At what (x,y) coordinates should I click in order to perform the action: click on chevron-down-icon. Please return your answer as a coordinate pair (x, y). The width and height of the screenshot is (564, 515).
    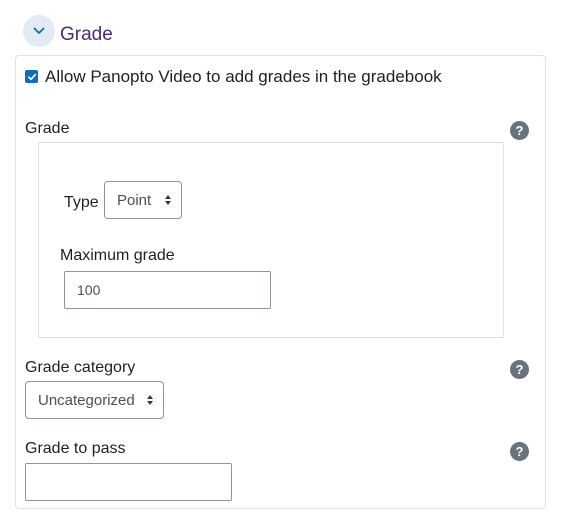
    Looking at the image, I should click on (39, 30).